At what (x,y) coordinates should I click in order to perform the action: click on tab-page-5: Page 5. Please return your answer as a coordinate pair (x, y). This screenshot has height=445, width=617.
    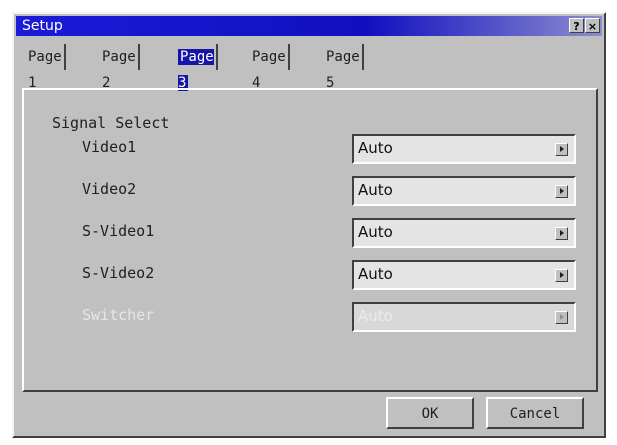
    Looking at the image, I should click on (344, 67).